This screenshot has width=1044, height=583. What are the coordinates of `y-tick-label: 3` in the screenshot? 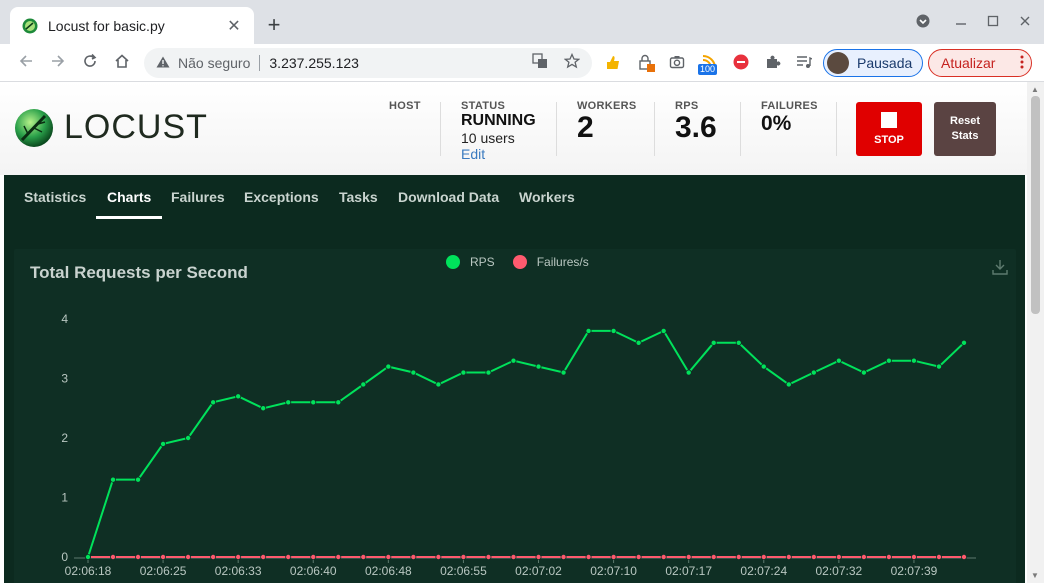 It's located at (64, 379).